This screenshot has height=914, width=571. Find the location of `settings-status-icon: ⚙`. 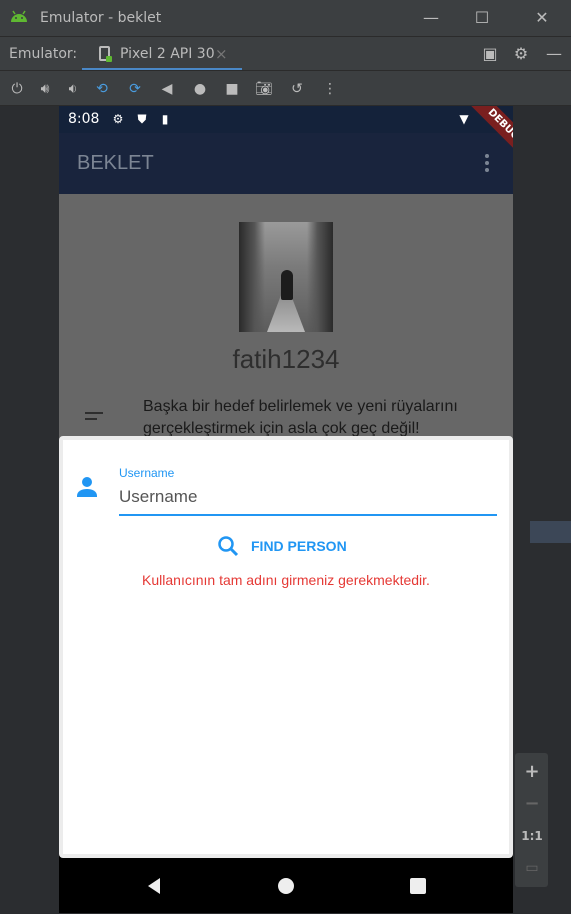

settings-status-icon: ⚙ is located at coordinates (118, 119).